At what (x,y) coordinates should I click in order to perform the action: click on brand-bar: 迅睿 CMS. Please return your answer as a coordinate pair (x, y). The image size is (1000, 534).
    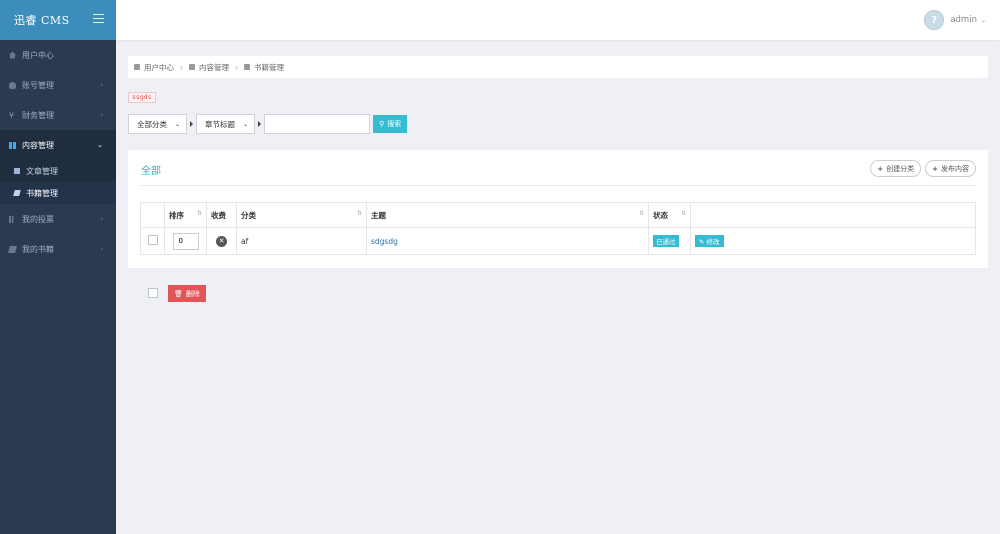
    Looking at the image, I should click on (58, 20).